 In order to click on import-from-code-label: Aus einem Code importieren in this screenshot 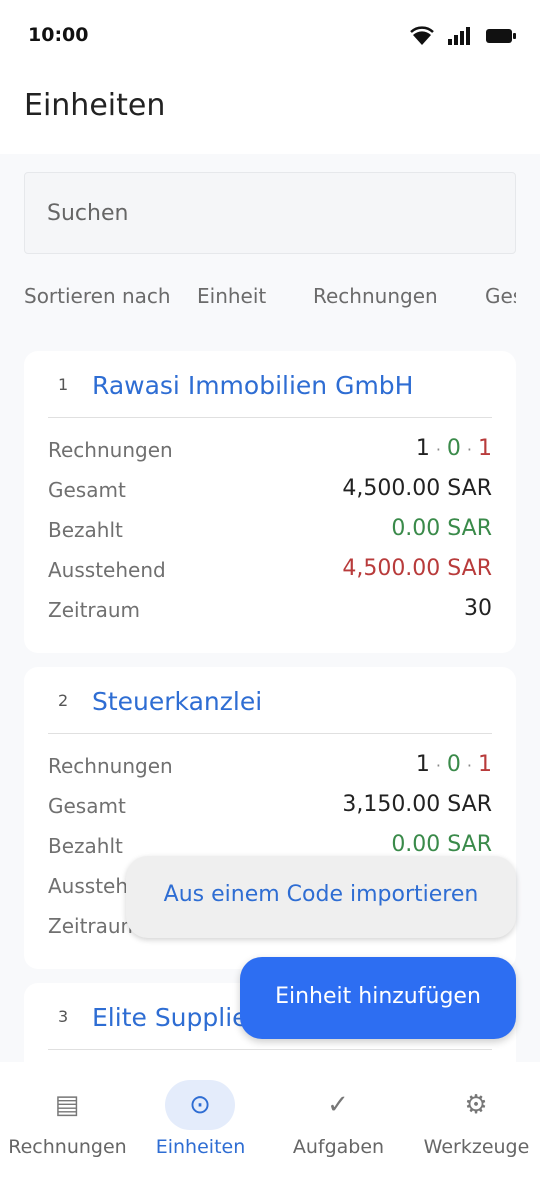, I will do `click(321, 894)`.